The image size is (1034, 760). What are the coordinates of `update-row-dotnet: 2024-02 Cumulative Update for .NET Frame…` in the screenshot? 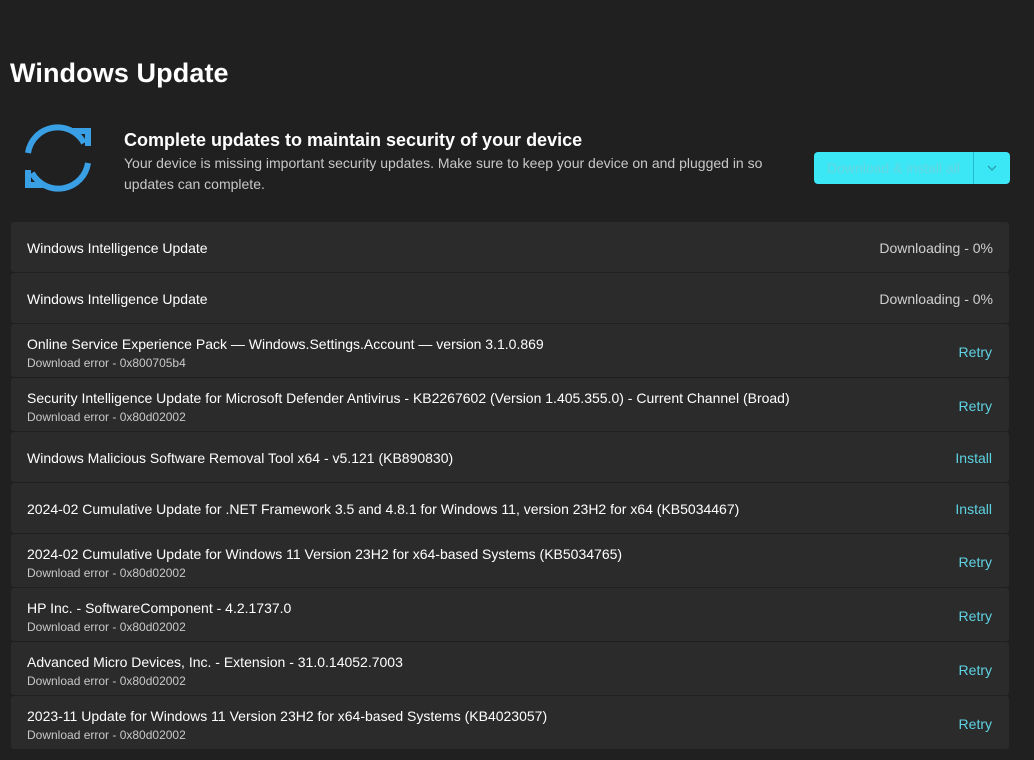 It's located at (510, 508).